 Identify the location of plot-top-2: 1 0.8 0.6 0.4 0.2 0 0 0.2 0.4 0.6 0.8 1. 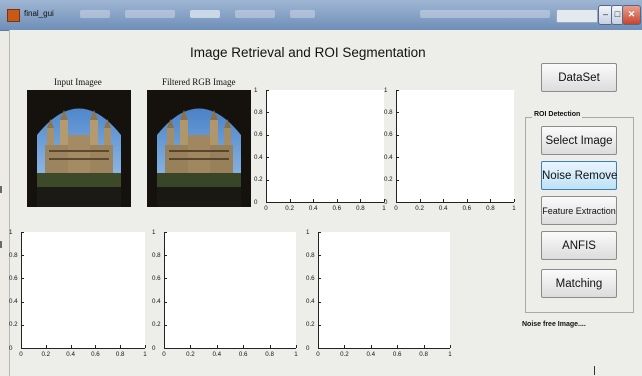
(452, 151).